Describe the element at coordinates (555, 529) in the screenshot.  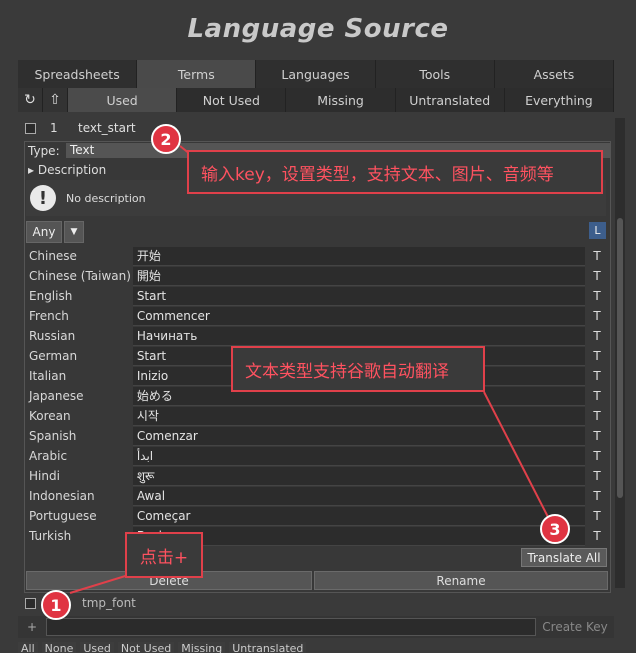
I see `annotation-3-marker: 3` at that location.